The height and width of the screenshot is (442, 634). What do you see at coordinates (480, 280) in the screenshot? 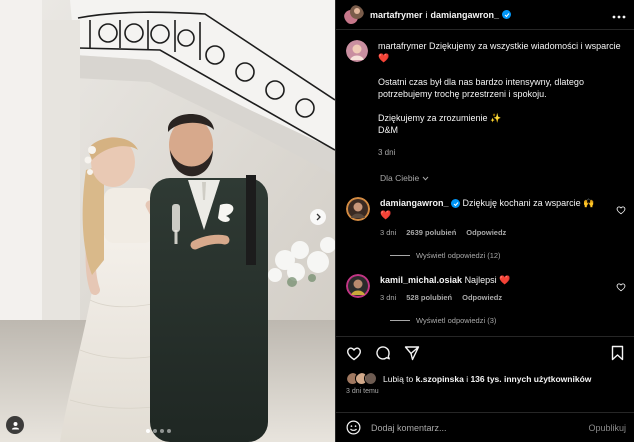
I see `comment-body: Najlepsi` at bounding box center [480, 280].